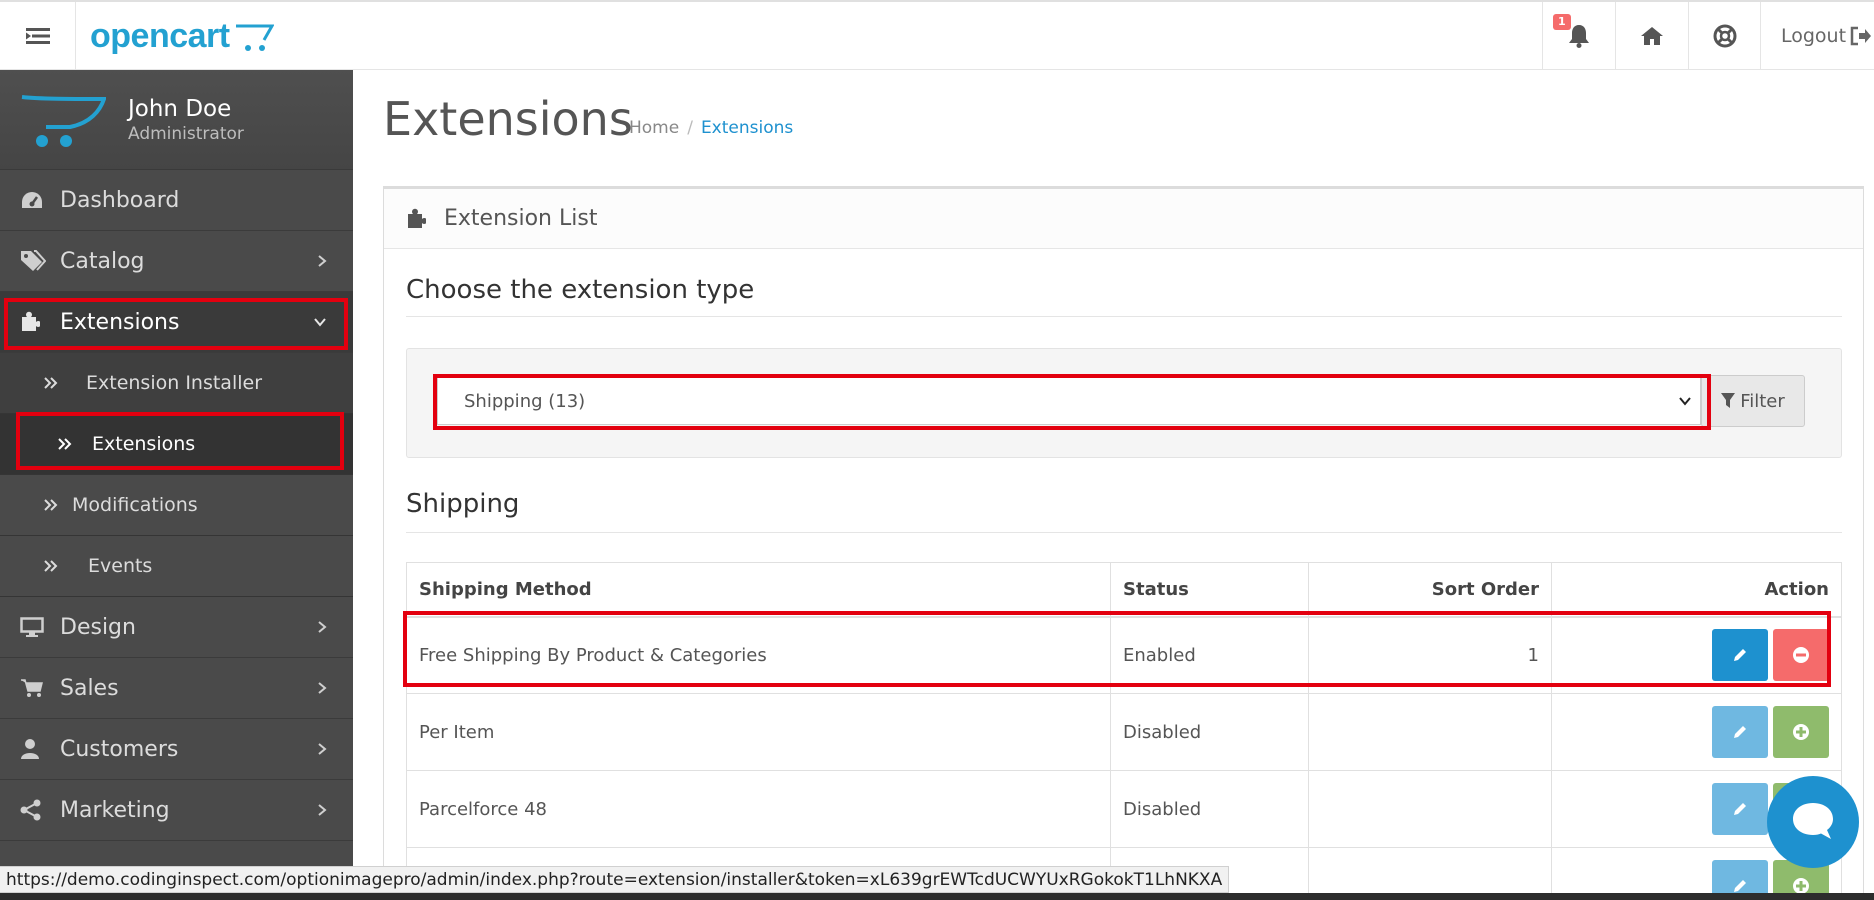 The image size is (1874, 900). I want to click on cell-sort-order: 1, so click(1430, 655).